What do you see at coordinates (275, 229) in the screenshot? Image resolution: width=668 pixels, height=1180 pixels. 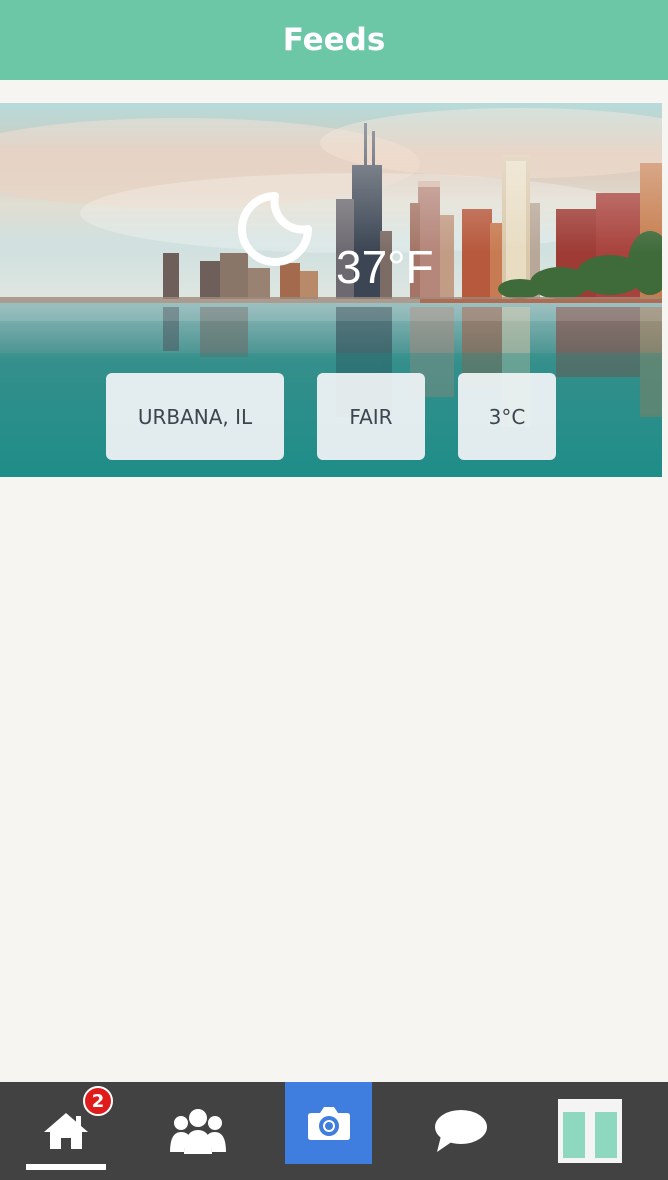 I see `moon-icon` at bounding box center [275, 229].